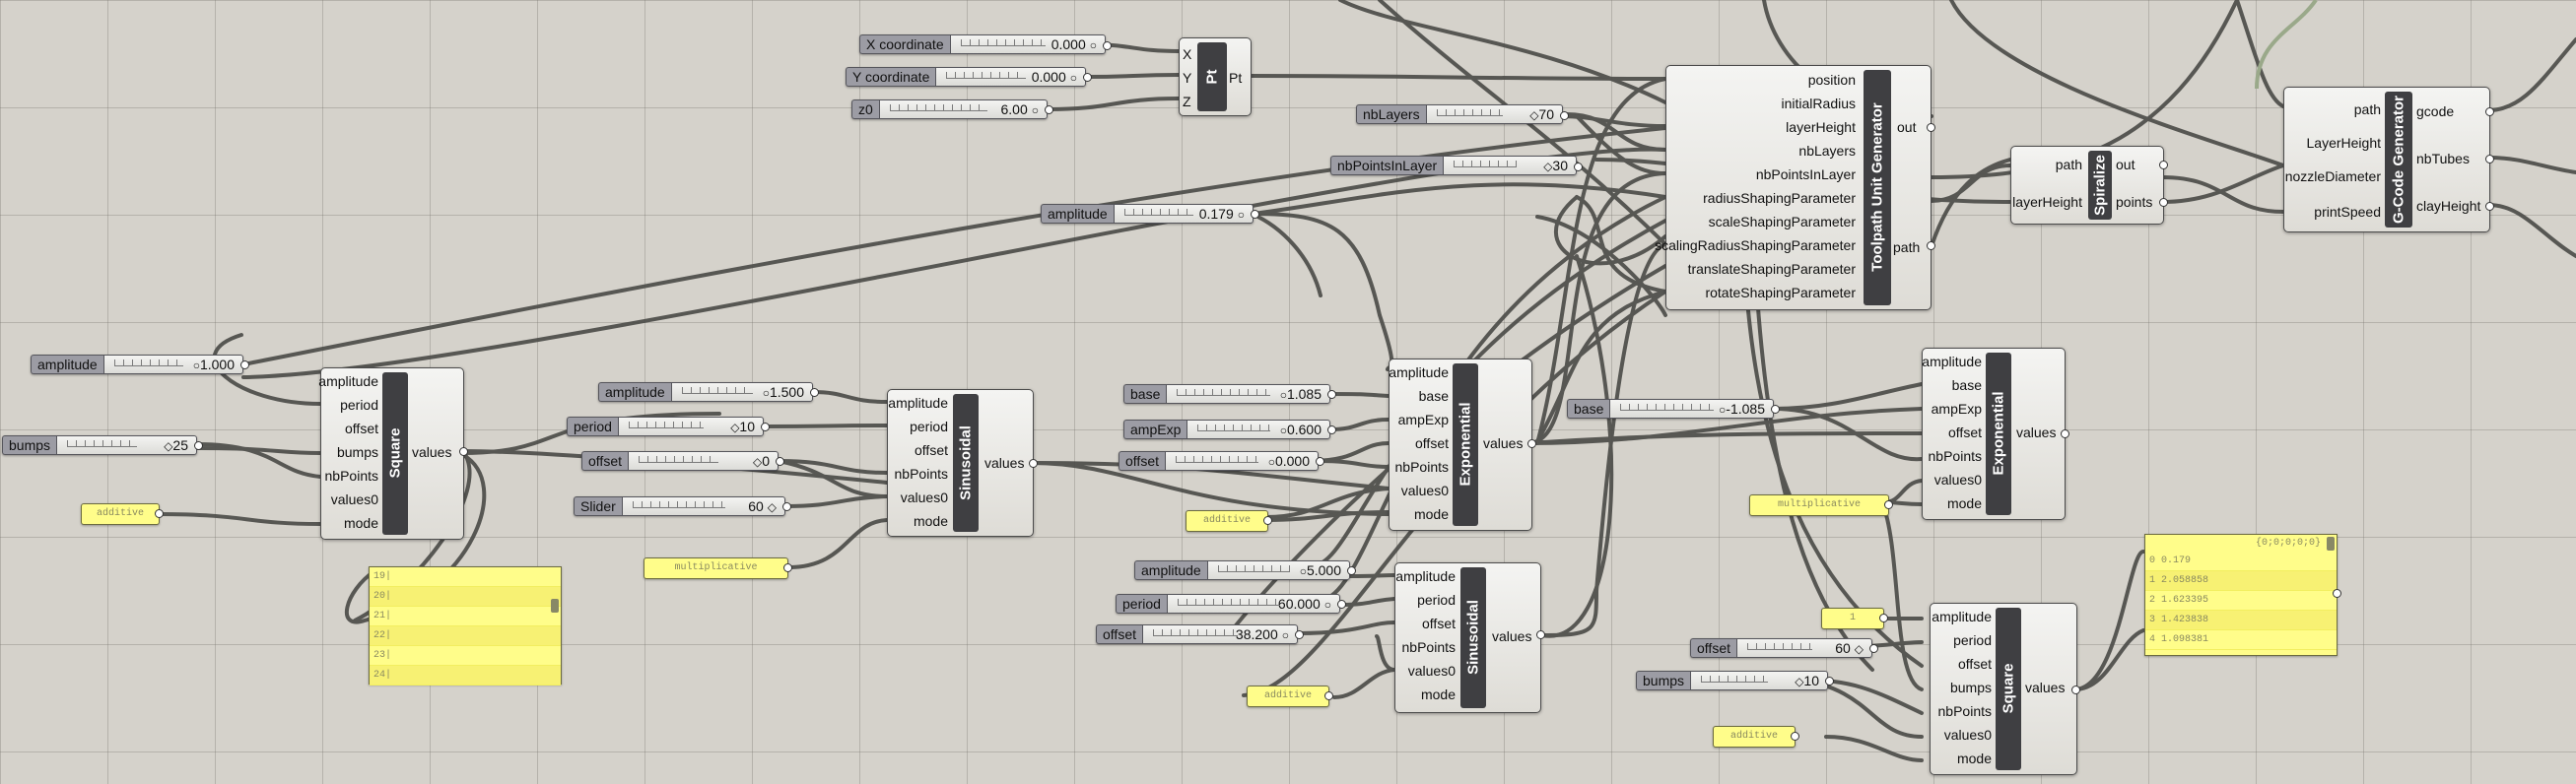 The image size is (2576, 784). What do you see at coordinates (1453, 166) in the screenshot?
I see `nbpointsinlayer-slider: nbPointsInLayer ◇30` at bounding box center [1453, 166].